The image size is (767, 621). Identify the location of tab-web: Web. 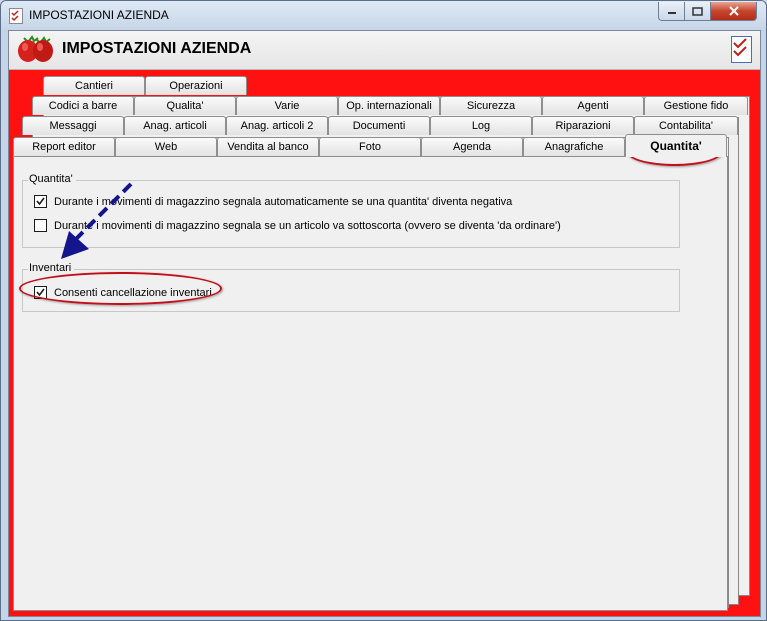
(166, 146).